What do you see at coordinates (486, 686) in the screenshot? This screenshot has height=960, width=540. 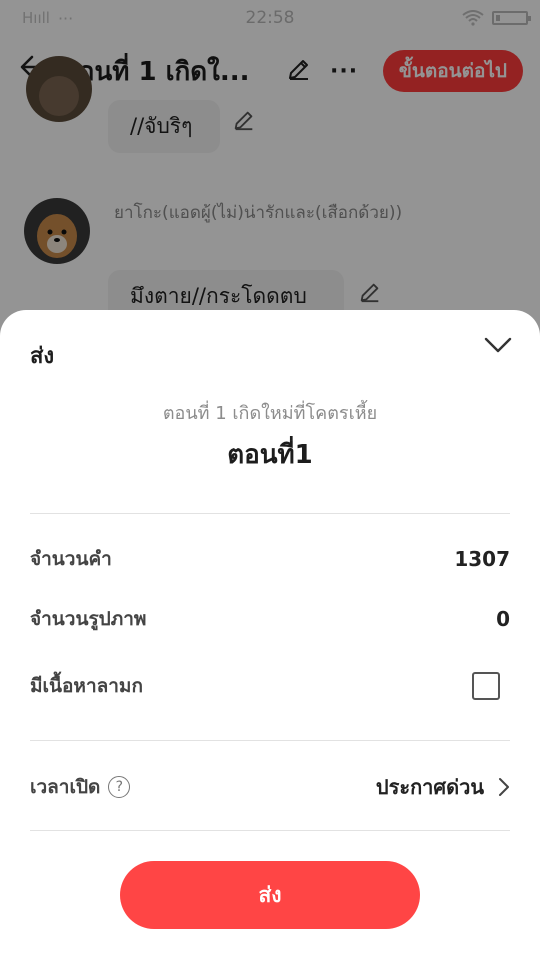 I see `mature-content-checkbox` at bounding box center [486, 686].